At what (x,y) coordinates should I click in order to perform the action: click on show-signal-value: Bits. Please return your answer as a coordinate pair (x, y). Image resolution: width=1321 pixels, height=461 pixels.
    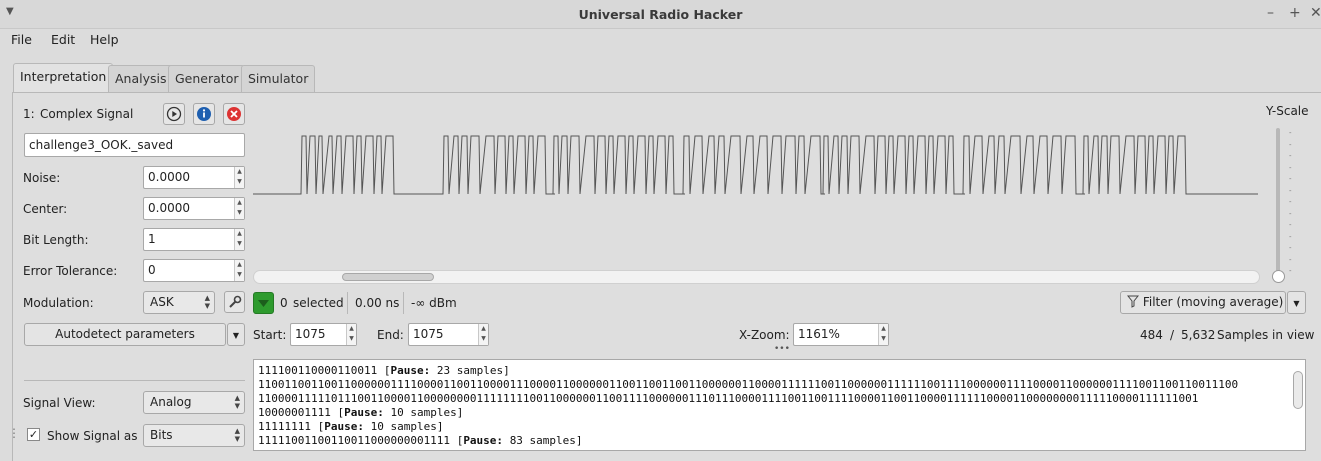
    Looking at the image, I should click on (161, 435).